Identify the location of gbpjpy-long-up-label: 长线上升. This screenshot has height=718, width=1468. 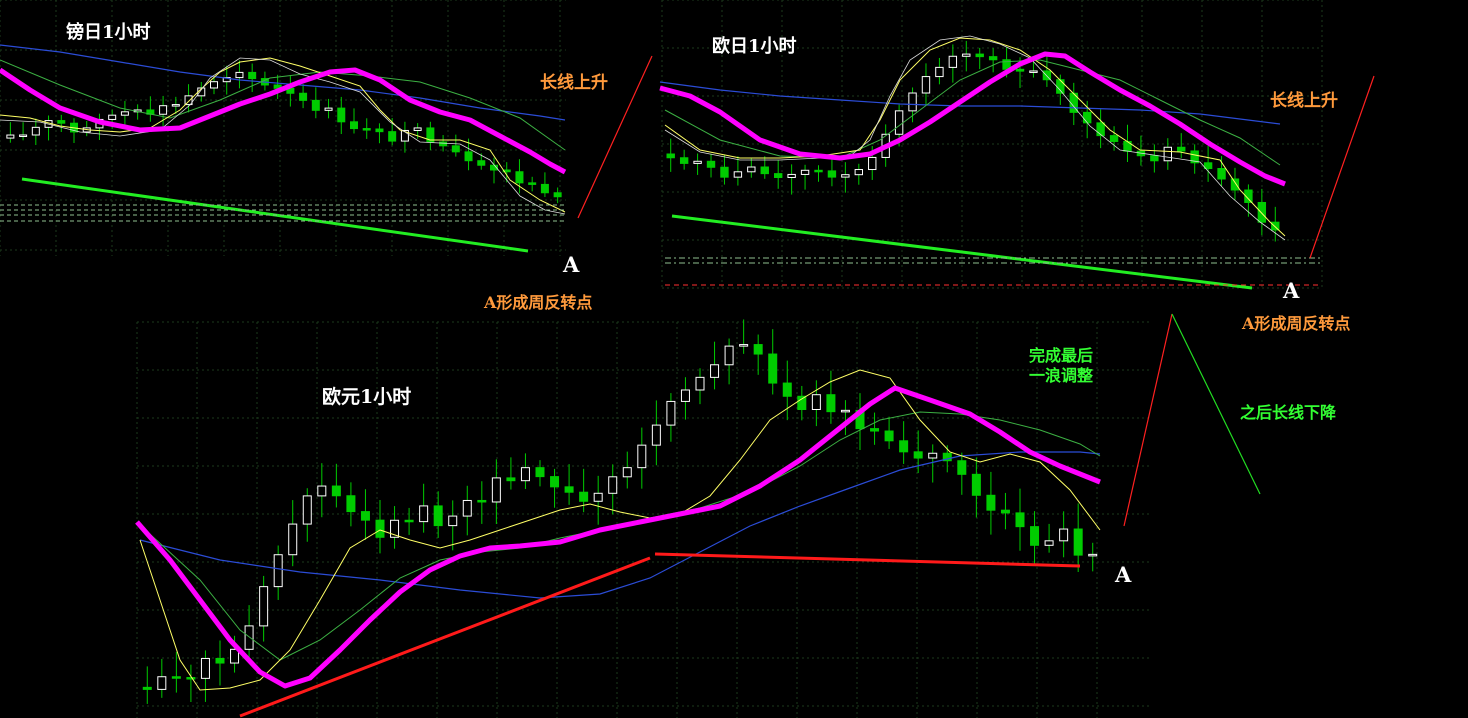
(574, 82).